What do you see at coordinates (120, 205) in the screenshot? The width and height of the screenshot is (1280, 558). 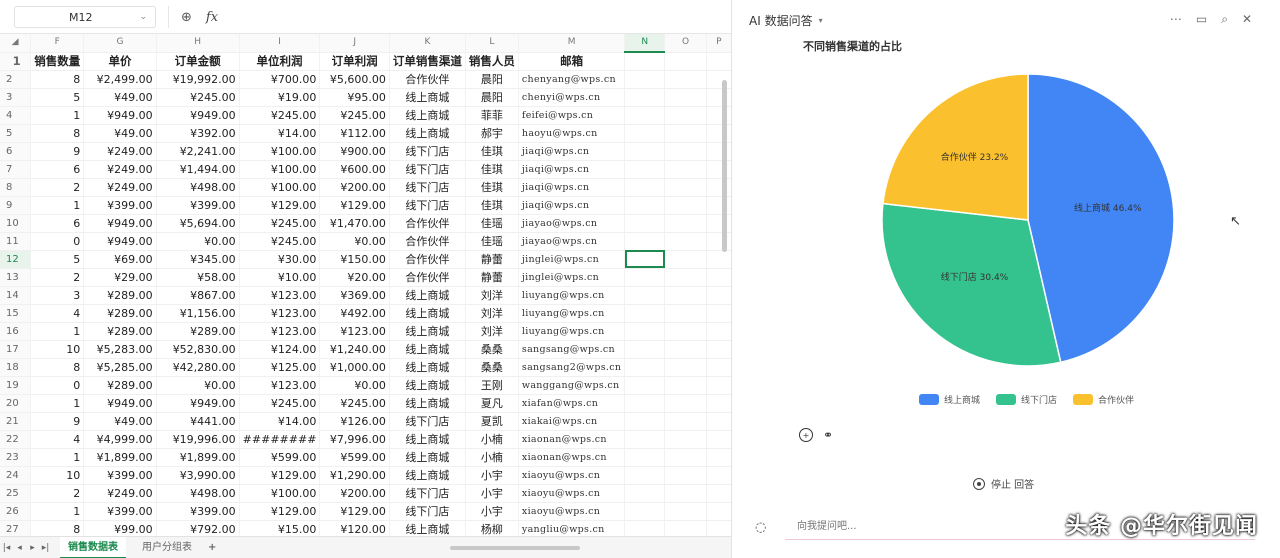 I see `table-cell: ¥399.00` at bounding box center [120, 205].